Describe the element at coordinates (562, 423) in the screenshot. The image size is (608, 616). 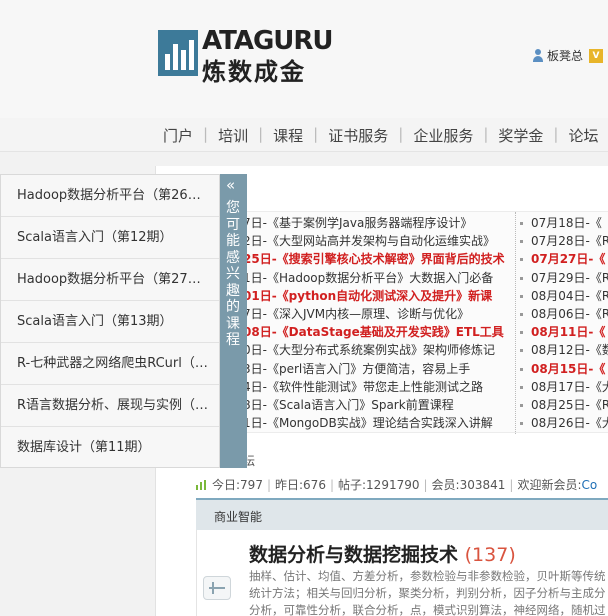
I see `news-item: 08月26日-《大` at that location.